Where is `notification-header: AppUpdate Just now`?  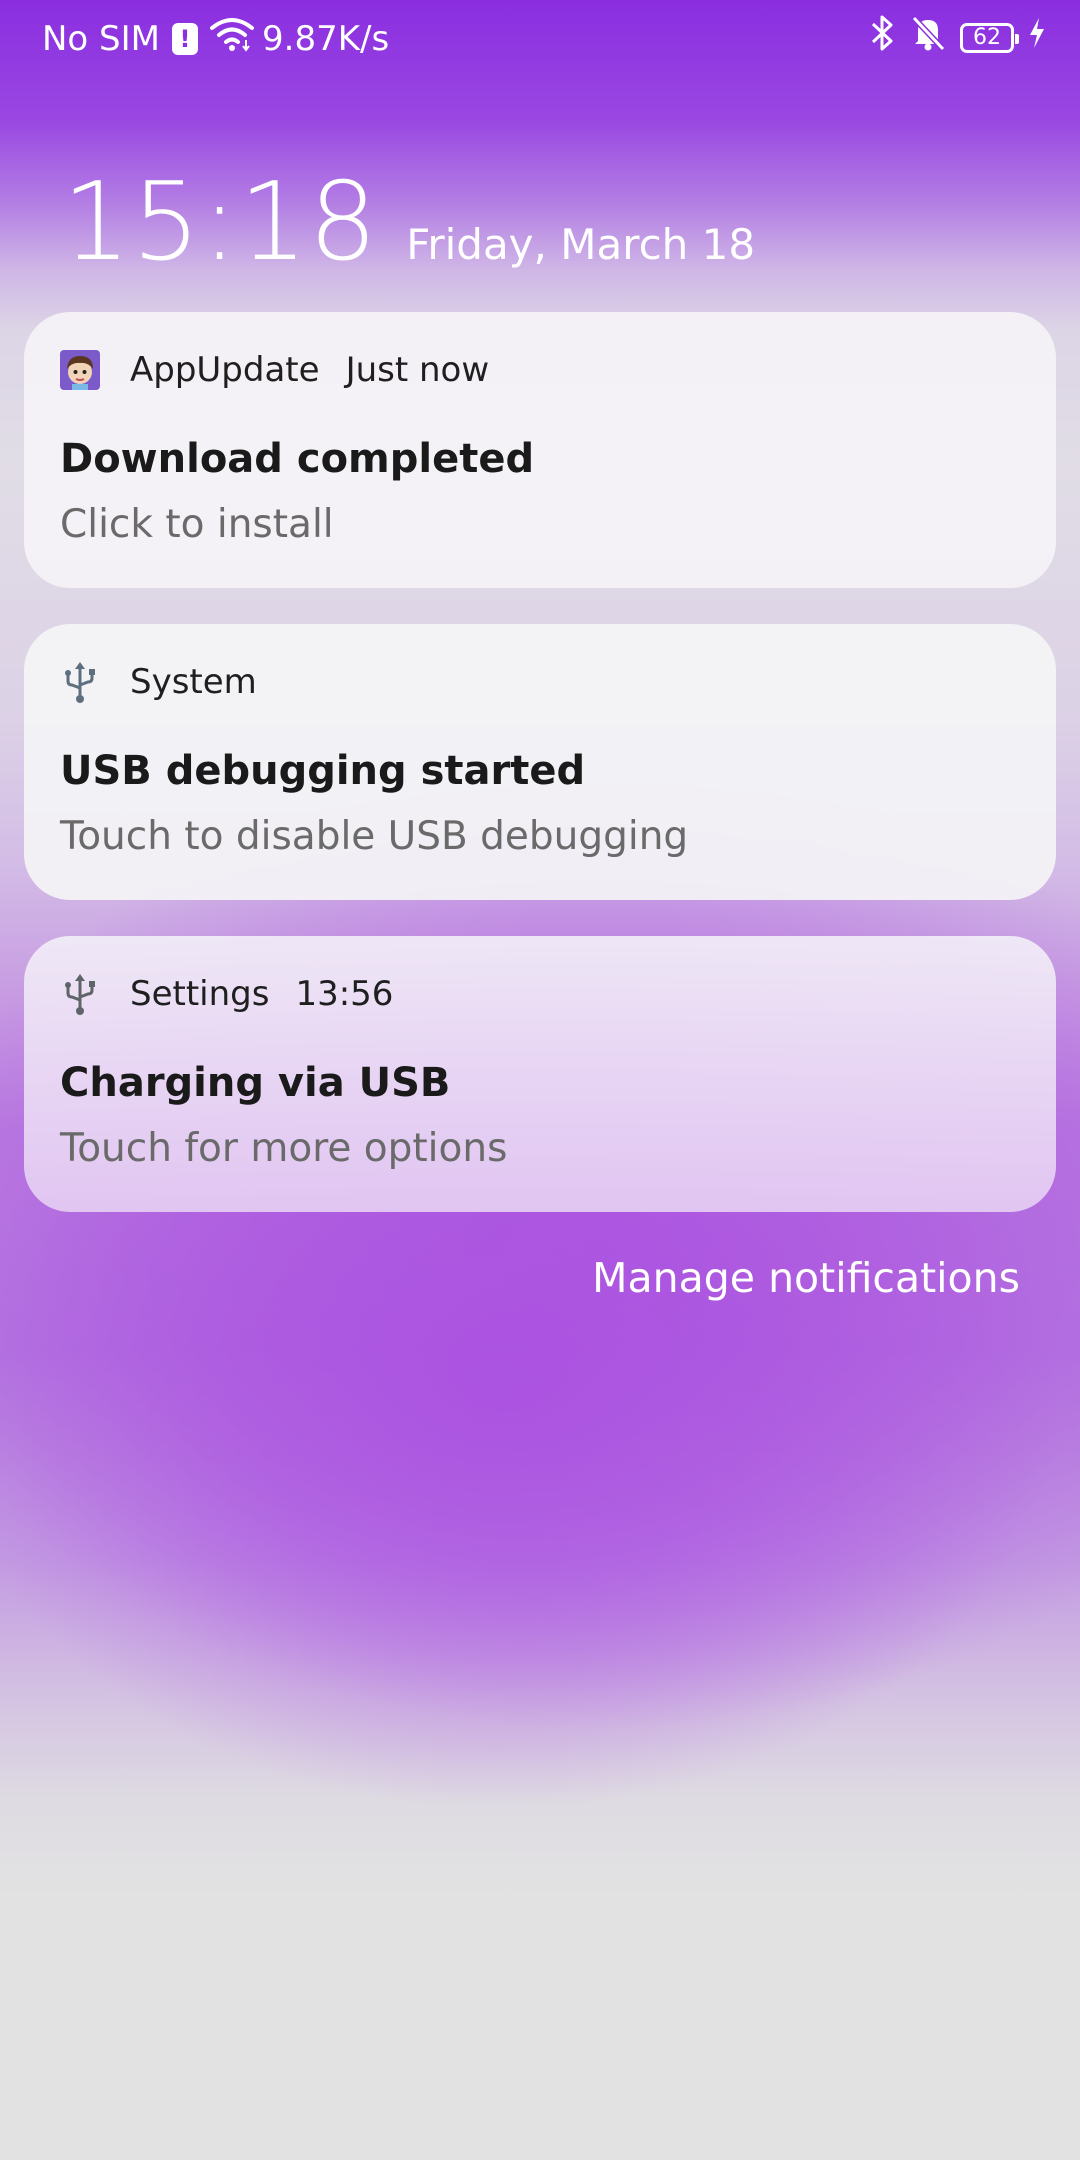 notification-header: AppUpdate Just now is located at coordinates (274, 370).